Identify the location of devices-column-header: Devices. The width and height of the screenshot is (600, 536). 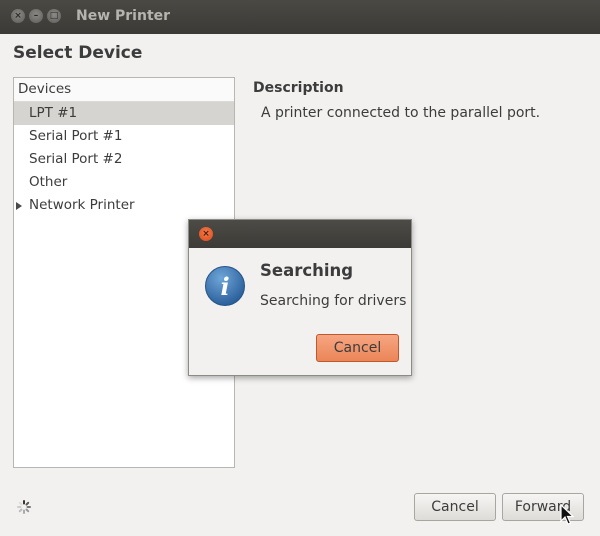
(124, 90).